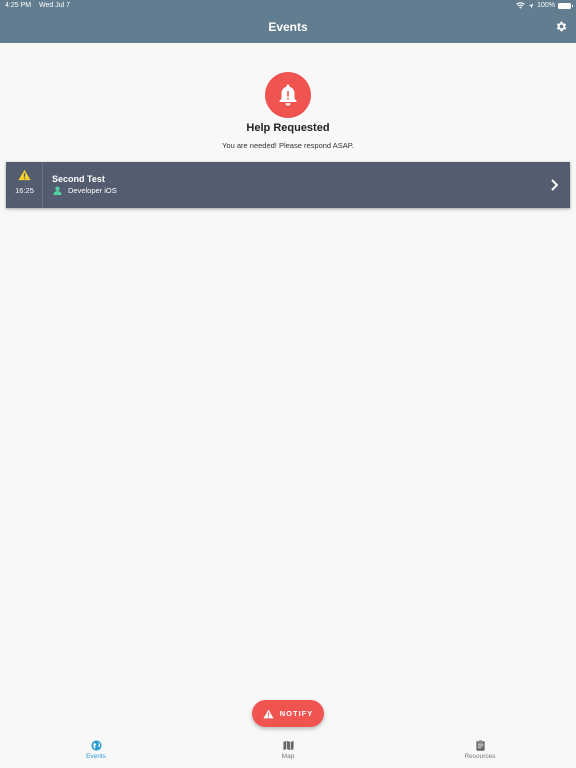  Describe the element at coordinates (565, 5) in the screenshot. I see `battery-icon` at that location.